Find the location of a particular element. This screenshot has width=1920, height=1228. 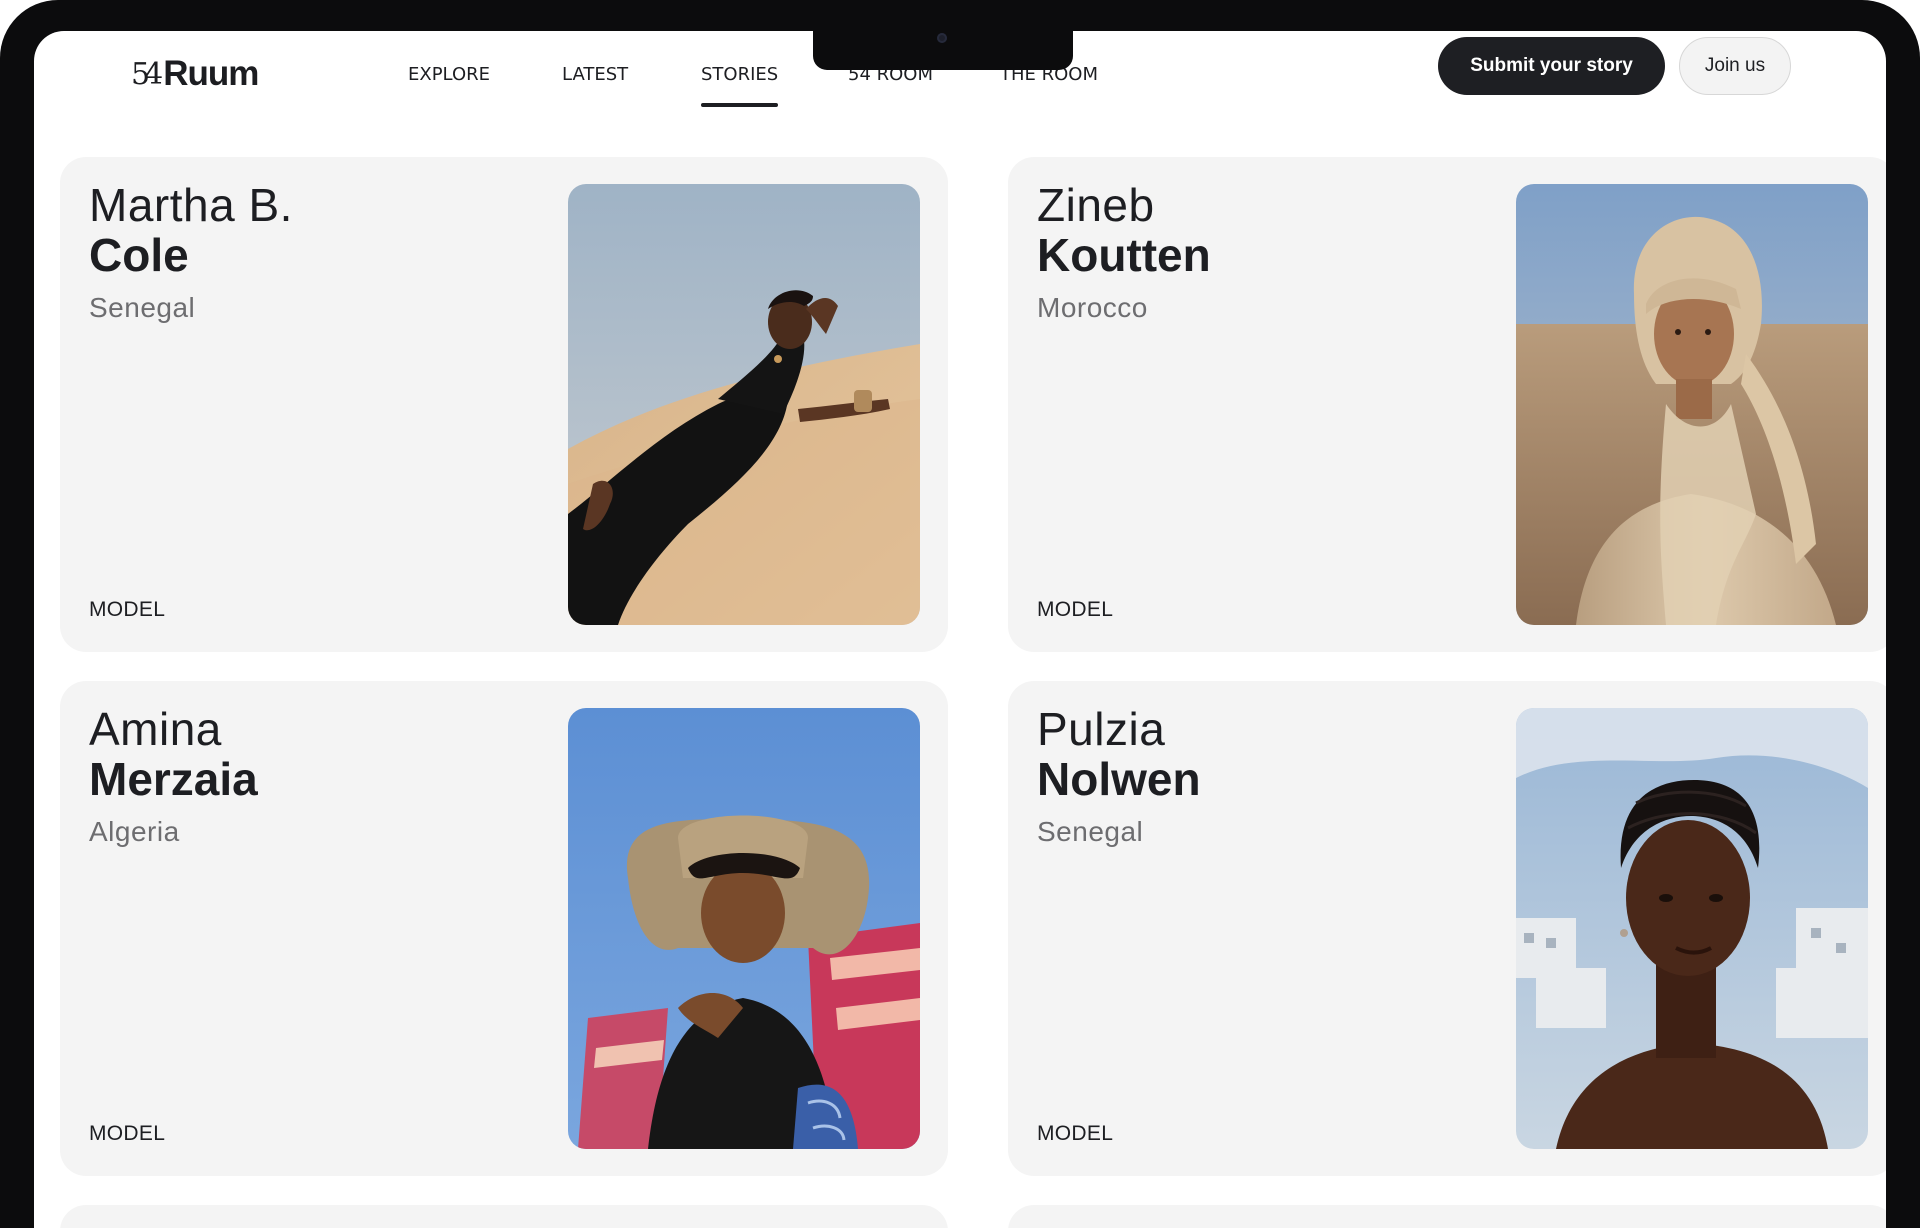

logo-wordmark: Ruum is located at coordinates (211, 73).